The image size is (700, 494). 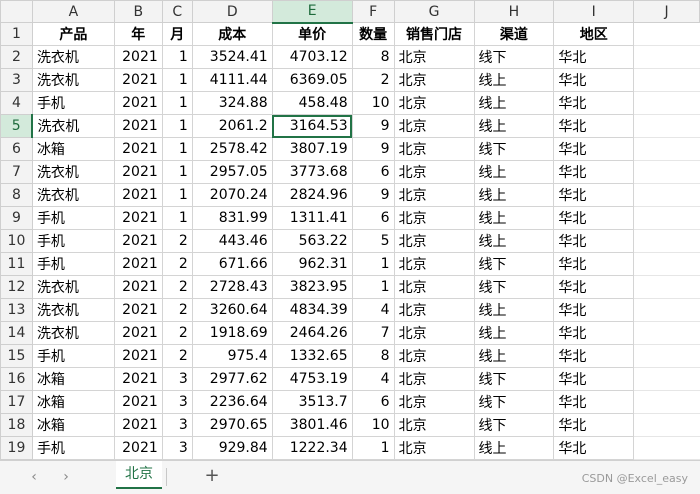 What do you see at coordinates (312, 356) in the screenshot?
I see `cell: 1332.65` at bounding box center [312, 356].